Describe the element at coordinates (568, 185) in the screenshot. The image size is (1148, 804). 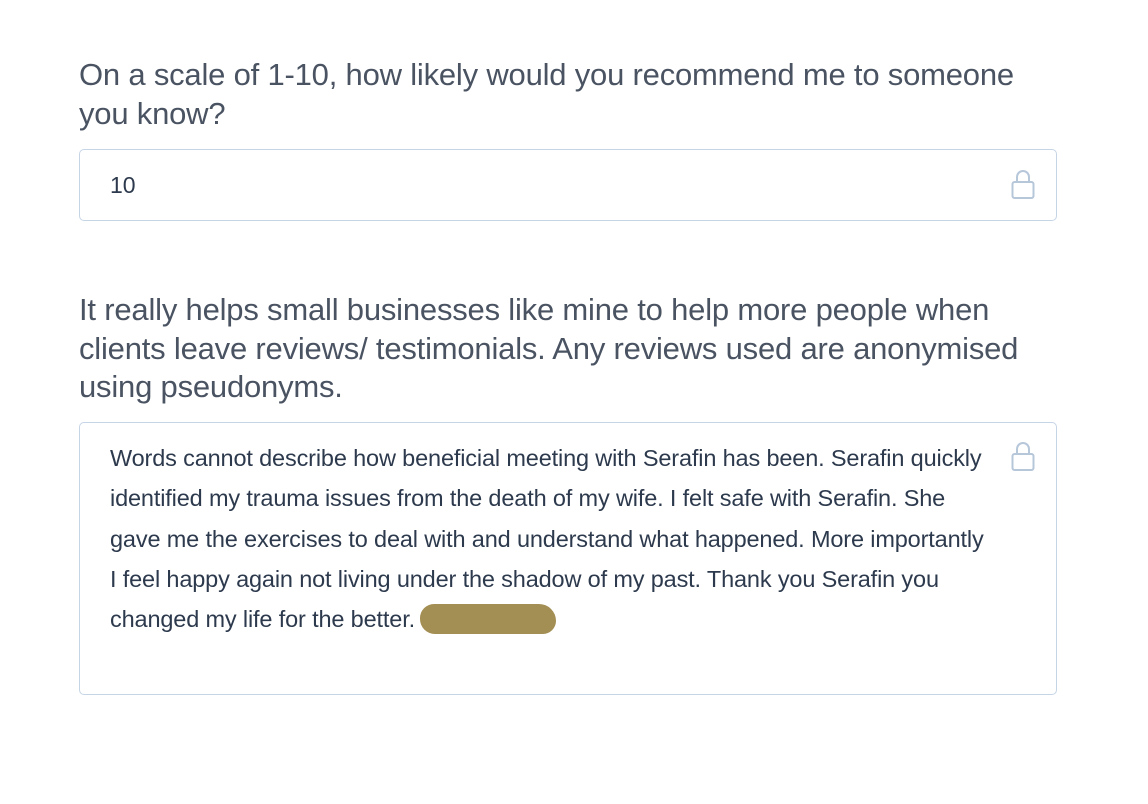
I see `recommend-score-field: 10` at that location.